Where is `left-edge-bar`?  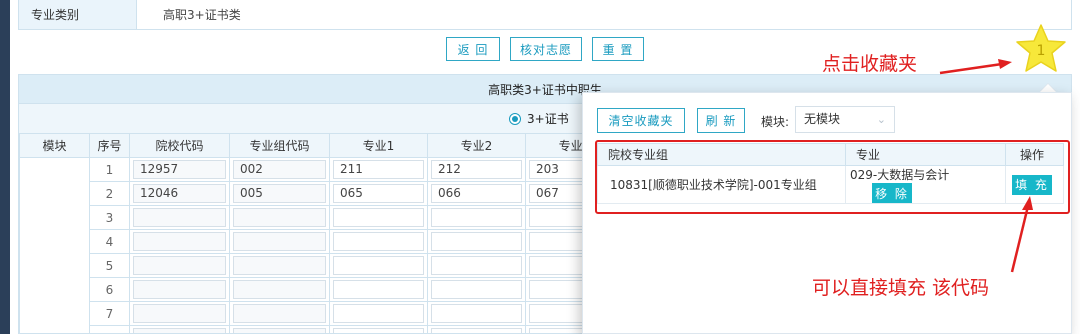
left-edge-bar is located at coordinates (5, 167).